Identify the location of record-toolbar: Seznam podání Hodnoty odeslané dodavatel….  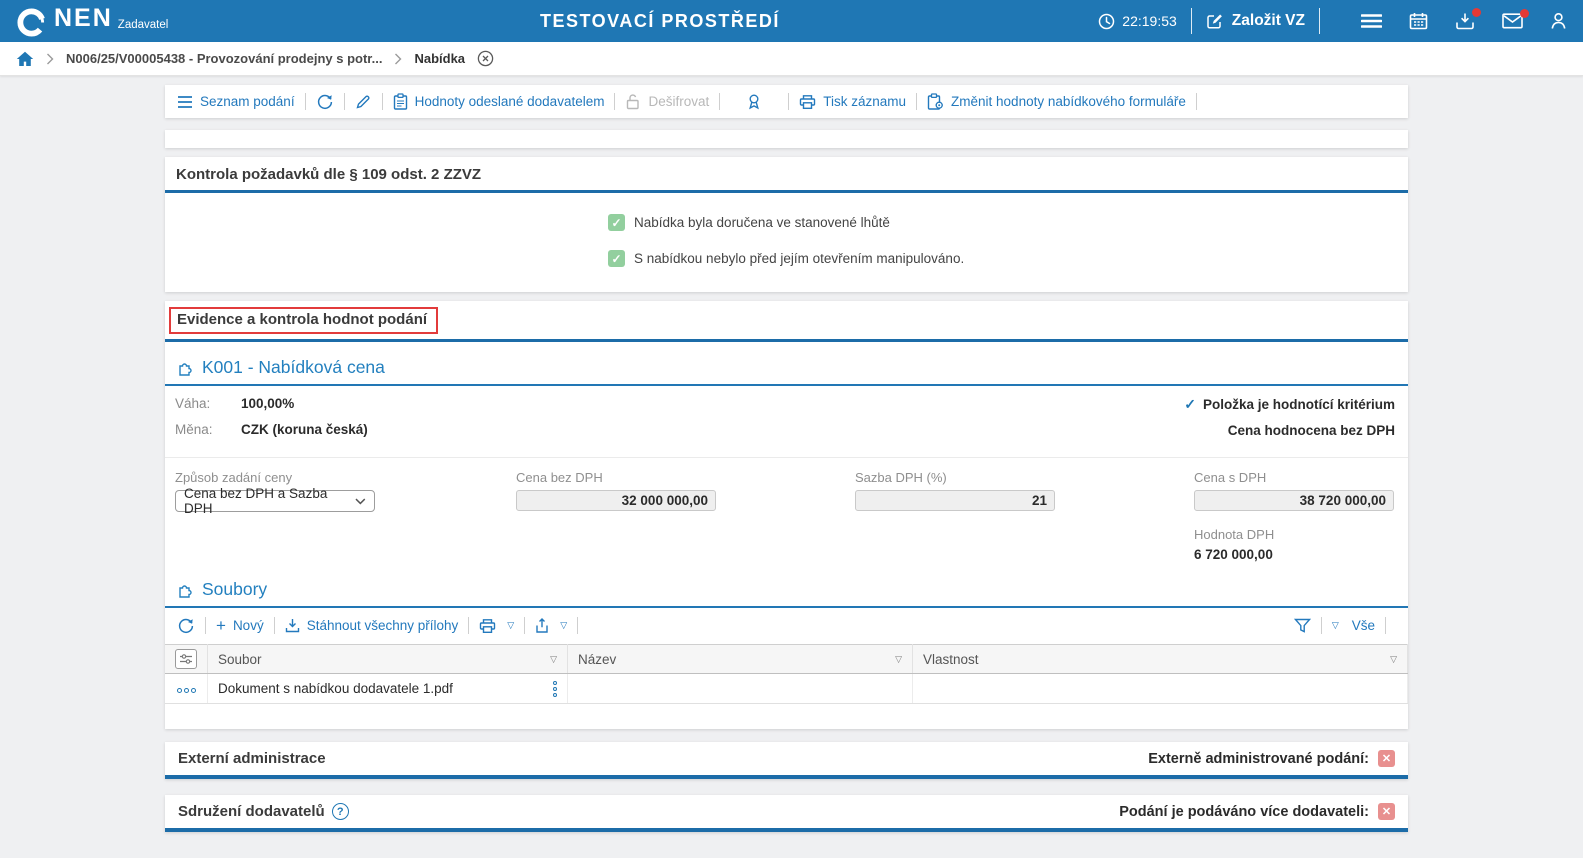
(786, 101).